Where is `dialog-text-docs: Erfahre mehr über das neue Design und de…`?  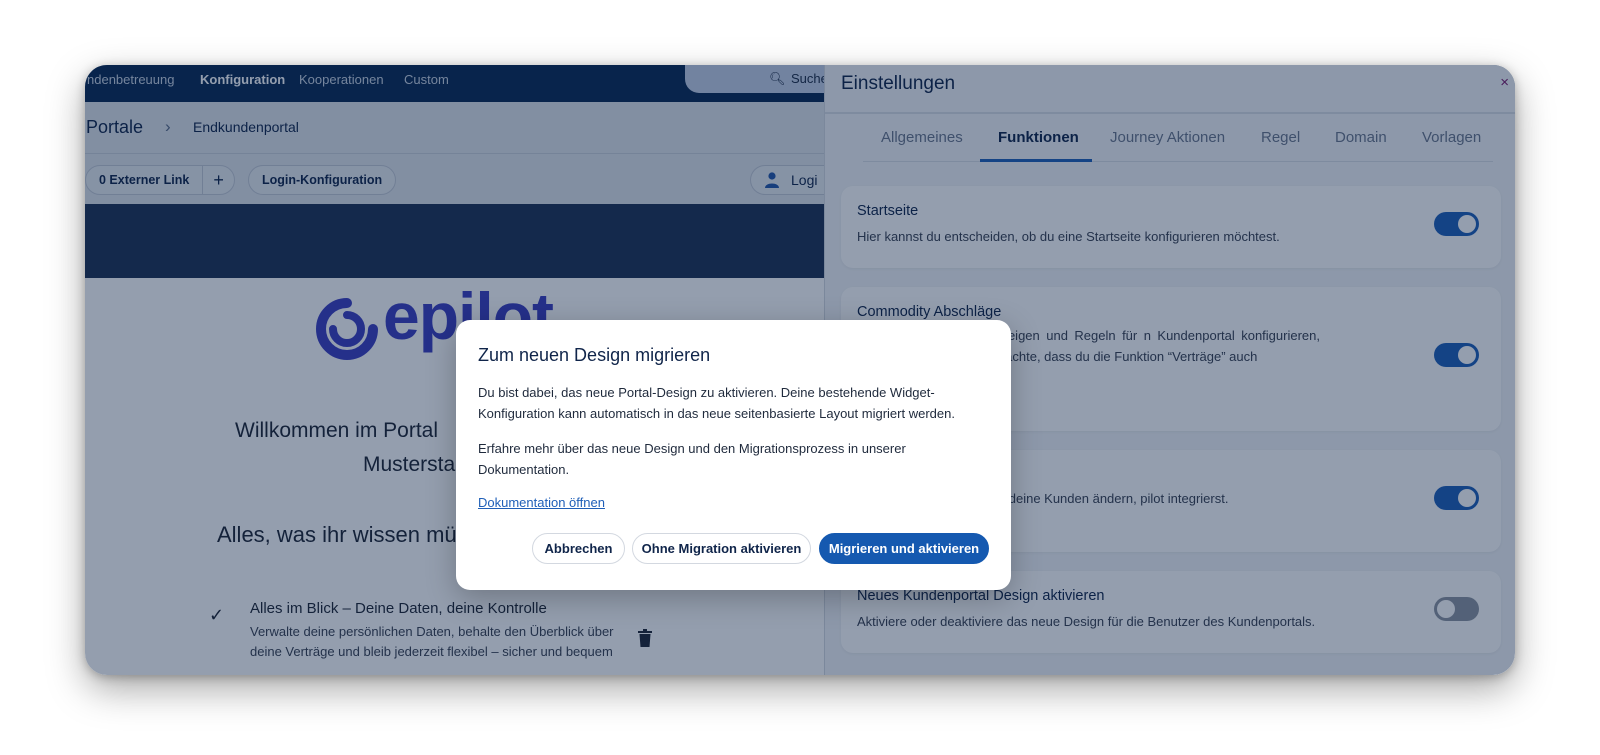
dialog-text-docs: Erfahre mehr über das neue Design und de… is located at coordinates (692, 459).